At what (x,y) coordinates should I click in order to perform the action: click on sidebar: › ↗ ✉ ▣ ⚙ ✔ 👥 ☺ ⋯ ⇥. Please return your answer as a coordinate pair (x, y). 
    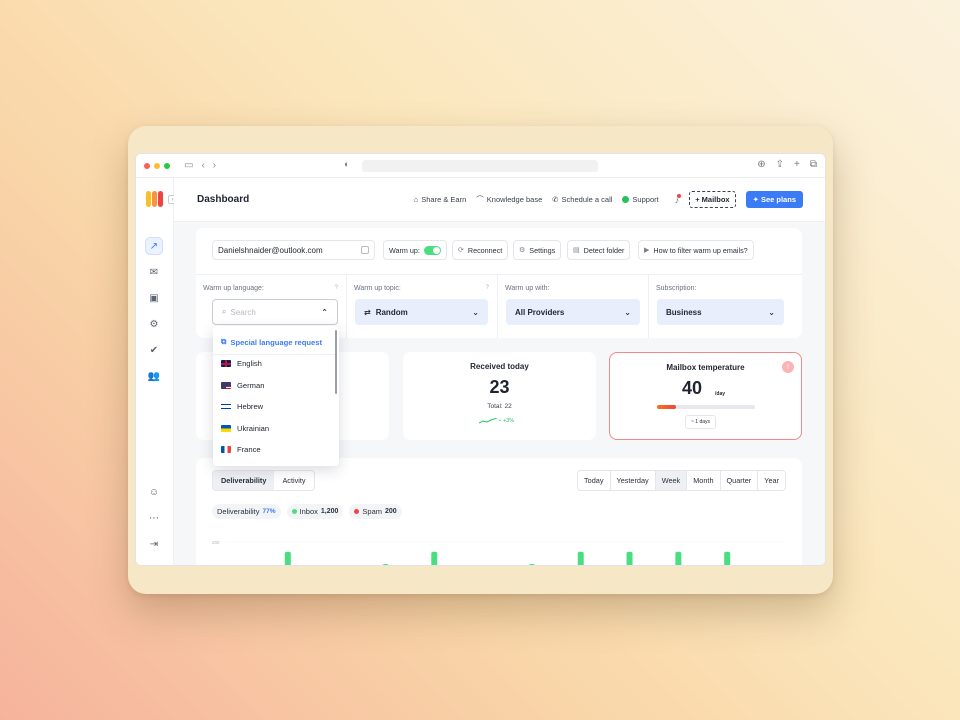
    Looking at the image, I should click on (156, 371).